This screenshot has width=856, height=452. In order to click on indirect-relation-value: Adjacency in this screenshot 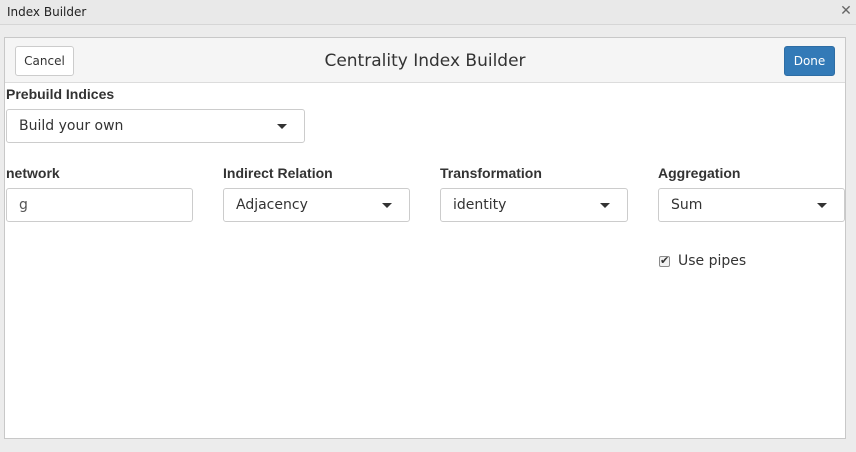, I will do `click(272, 205)`.